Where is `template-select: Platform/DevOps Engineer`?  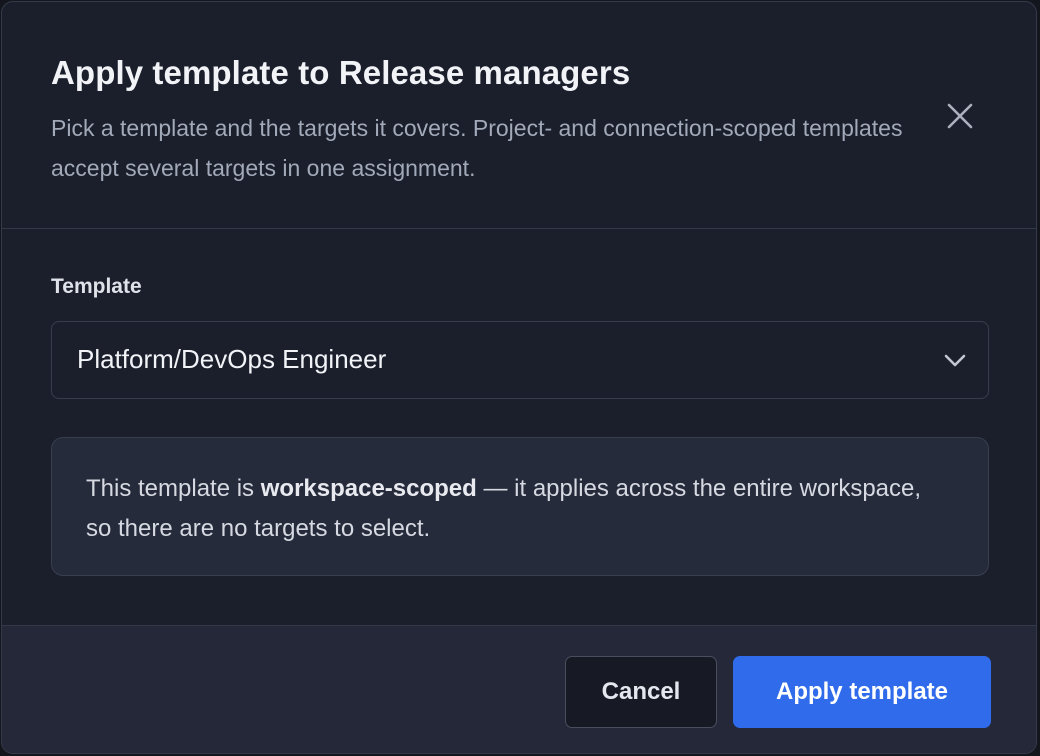
template-select: Platform/DevOps Engineer is located at coordinates (520, 360).